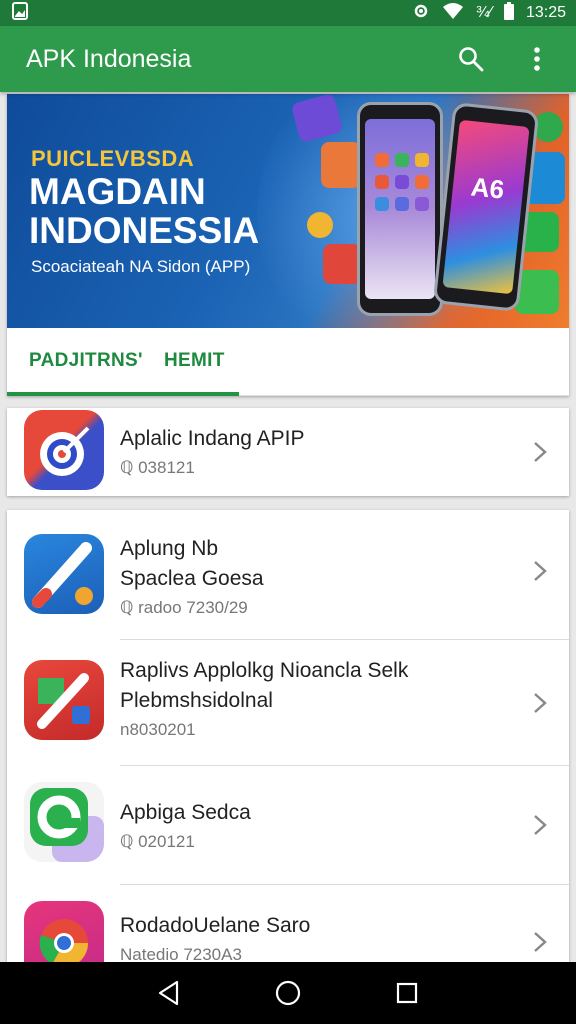  What do you see at coordinates (453, 13) in the screenshot?
I see `wifi-icon` at bounding box center [453, 13].